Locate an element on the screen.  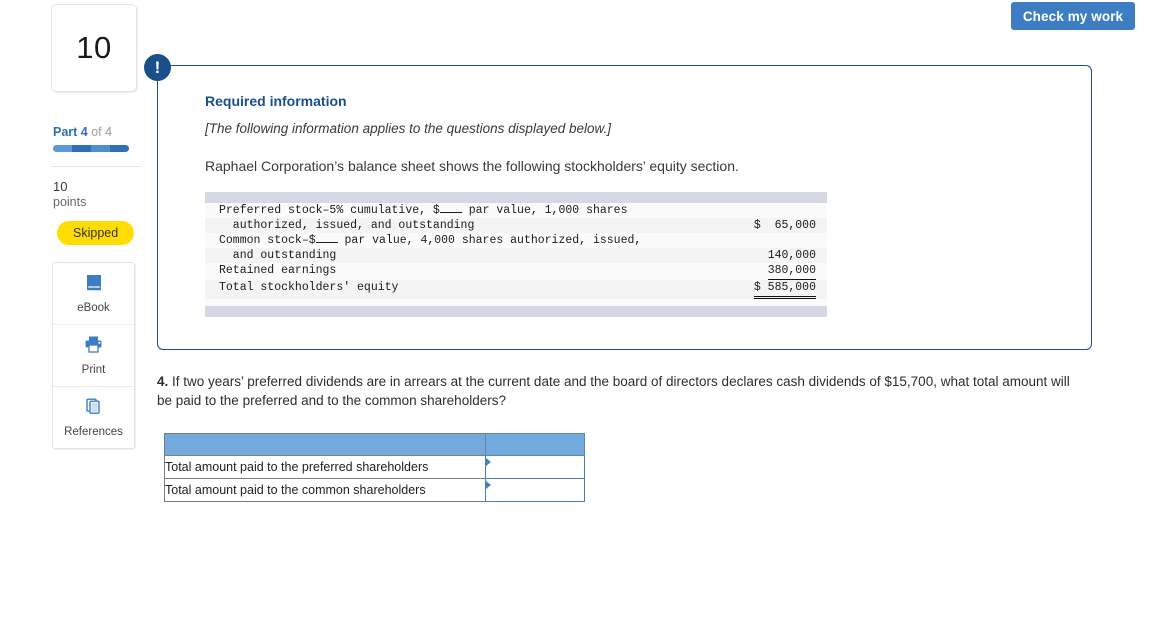
preferred-shareholders-input-cell is located at coordinates (535, 467).